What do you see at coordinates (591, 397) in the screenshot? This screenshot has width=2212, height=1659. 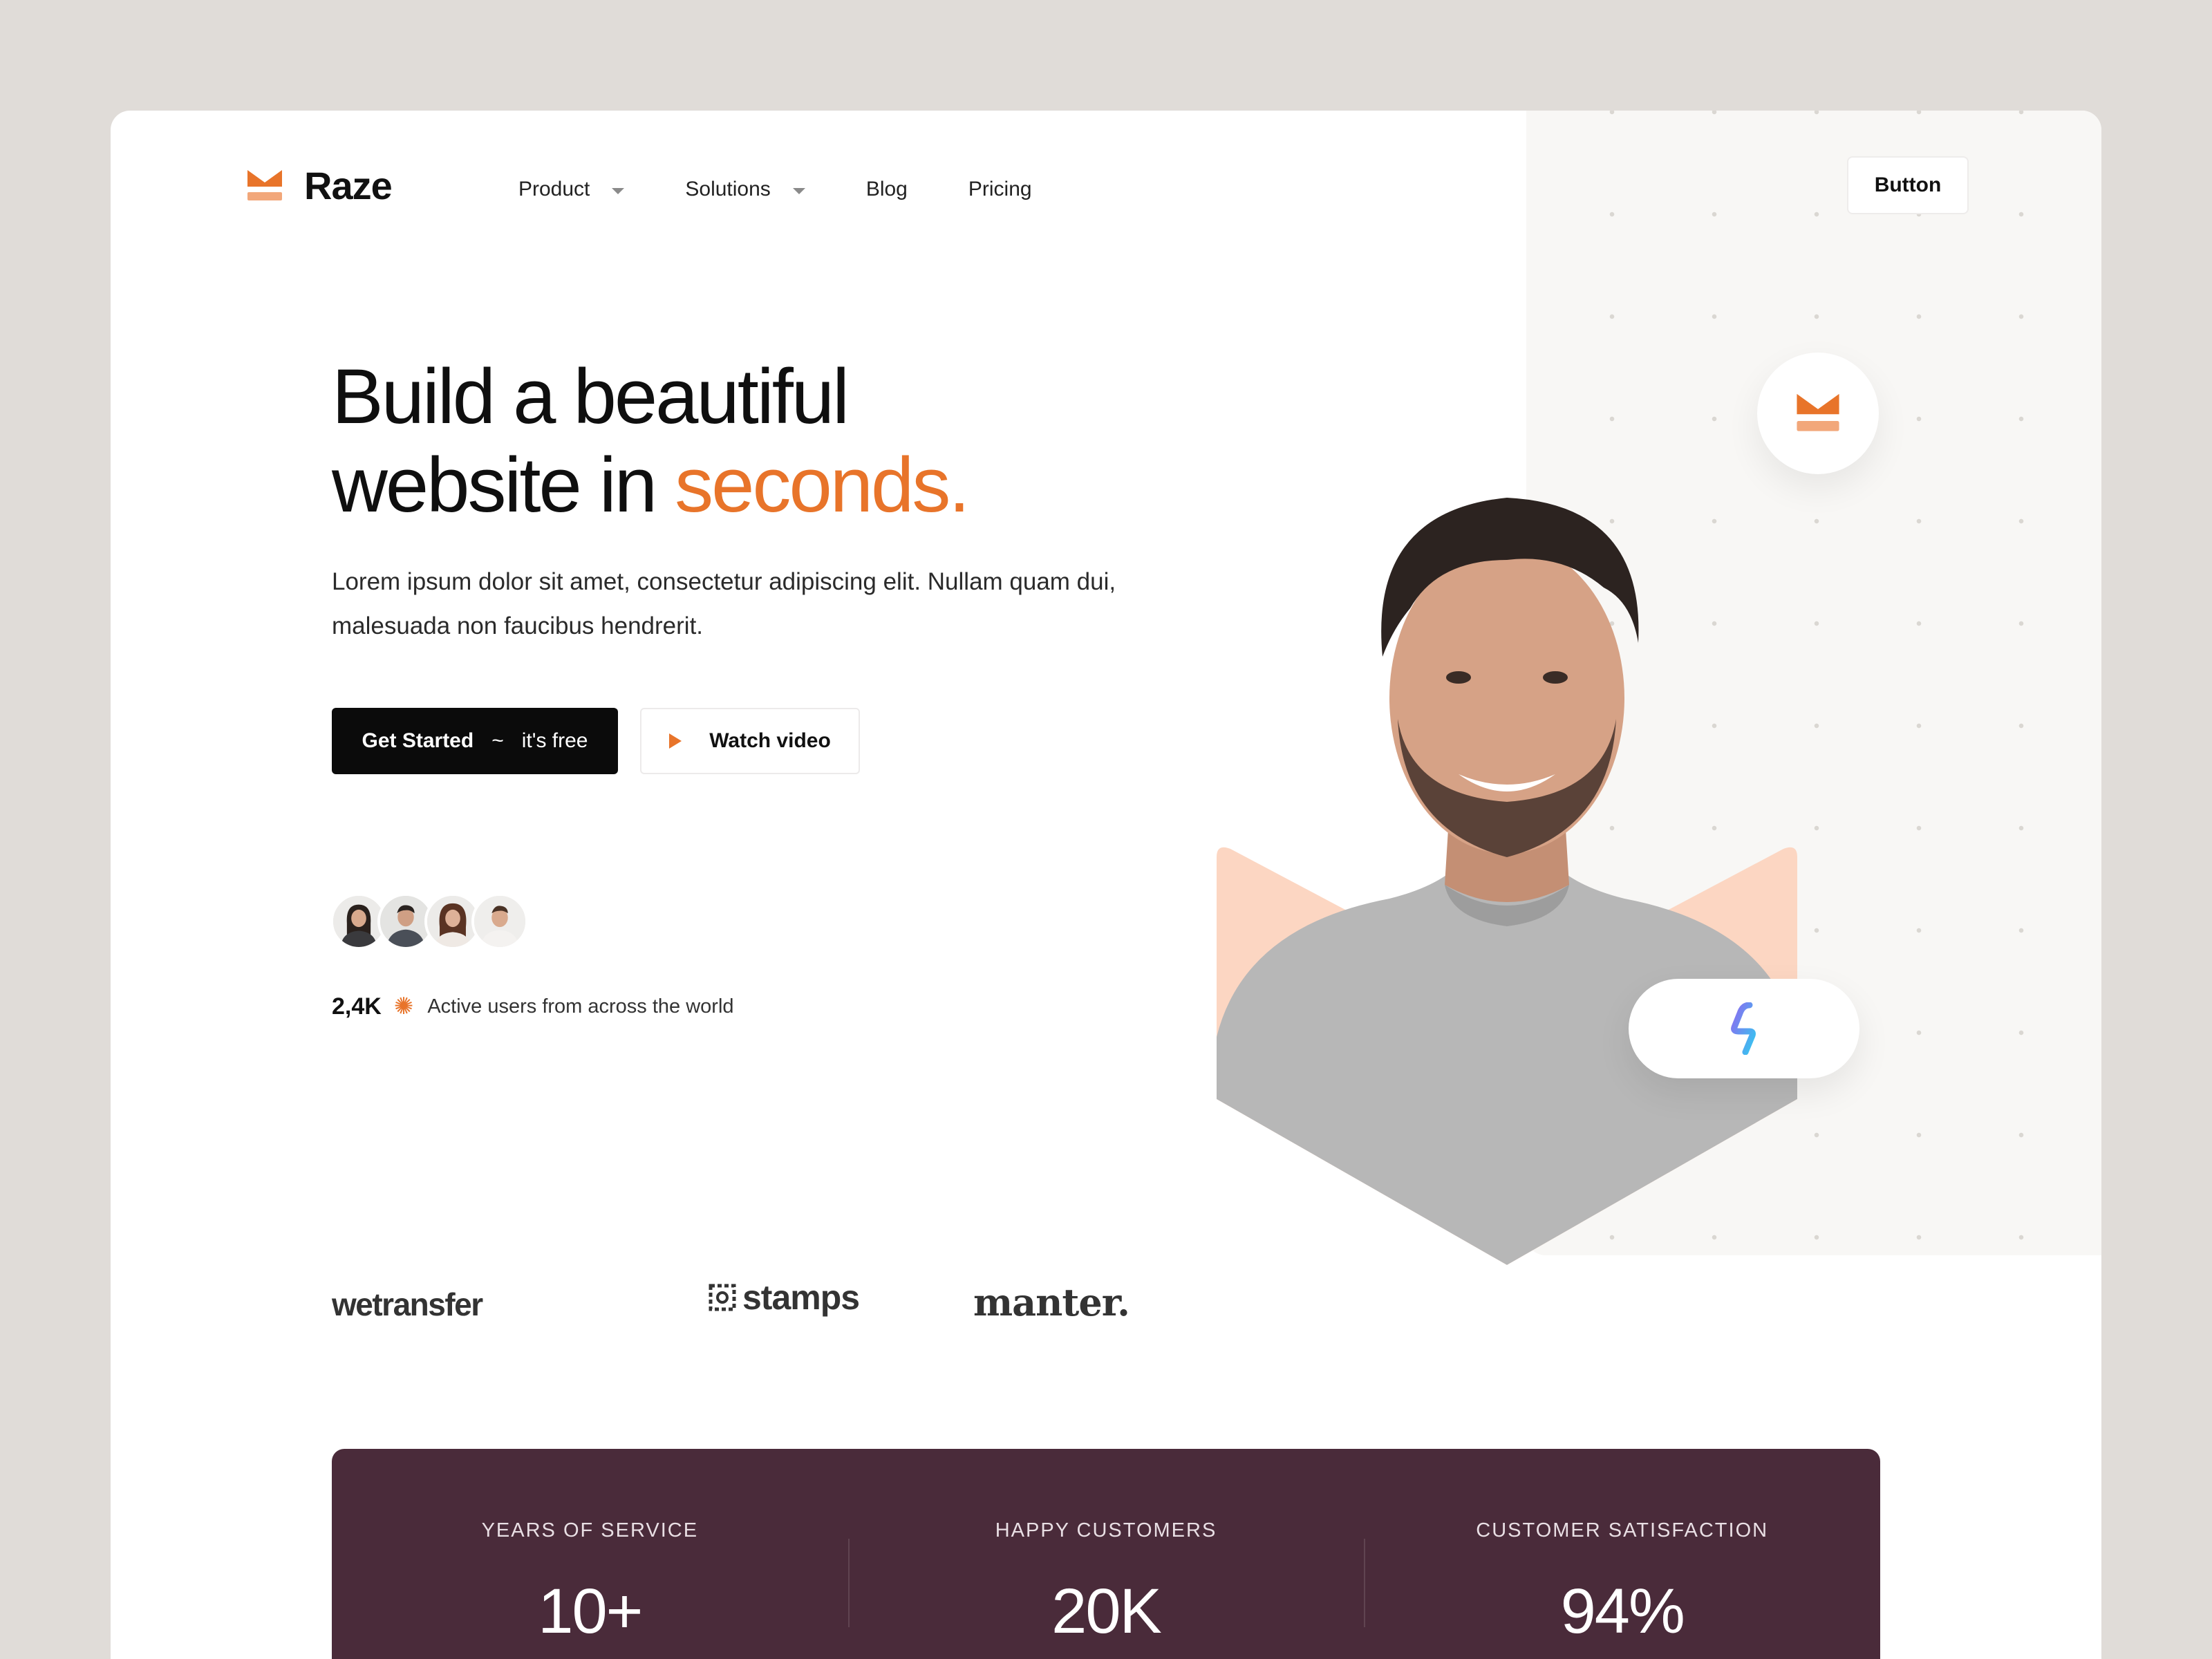 I see `headline-line-1: Build a beautiful` at bounding box center [591, 397].